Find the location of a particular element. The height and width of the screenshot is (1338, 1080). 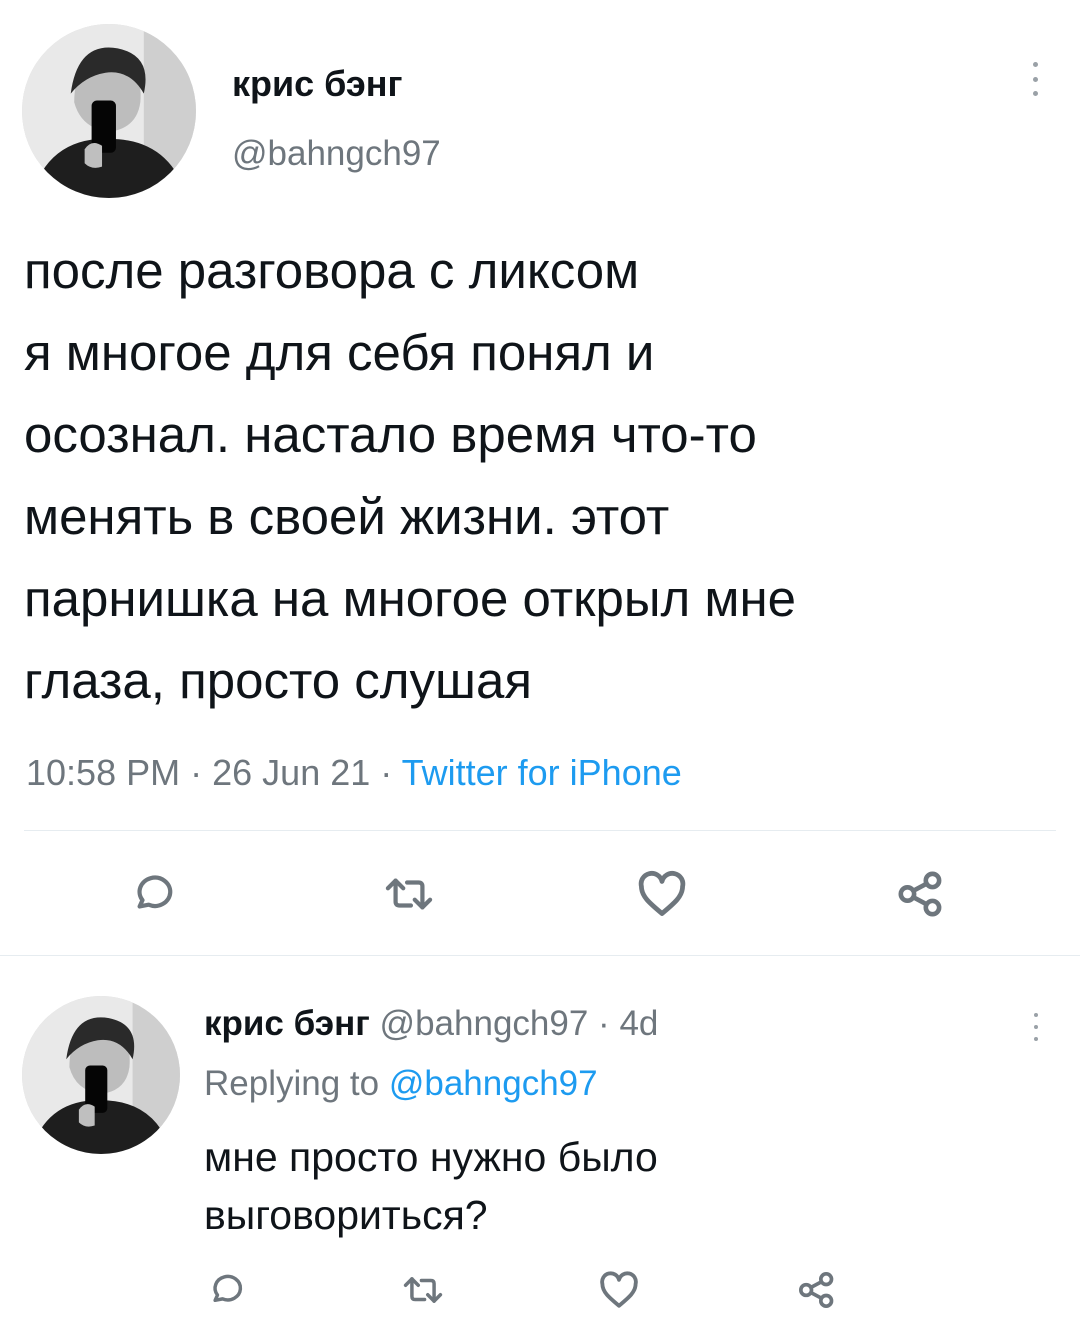

reply-text: мне просто нужно было выговориться? is located at coordinates (431, 1186).